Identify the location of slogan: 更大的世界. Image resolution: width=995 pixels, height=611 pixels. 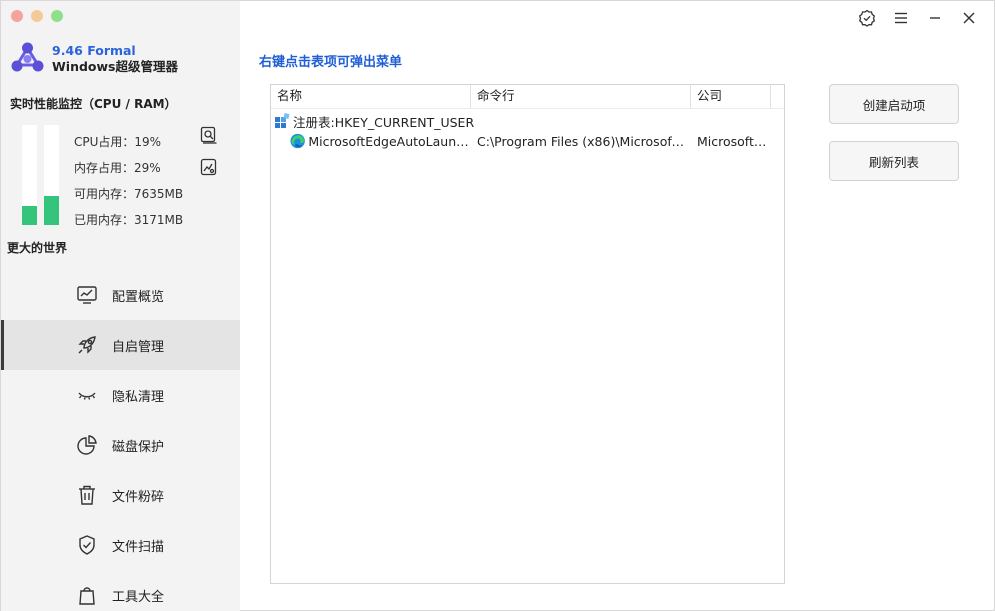
(37, 248).